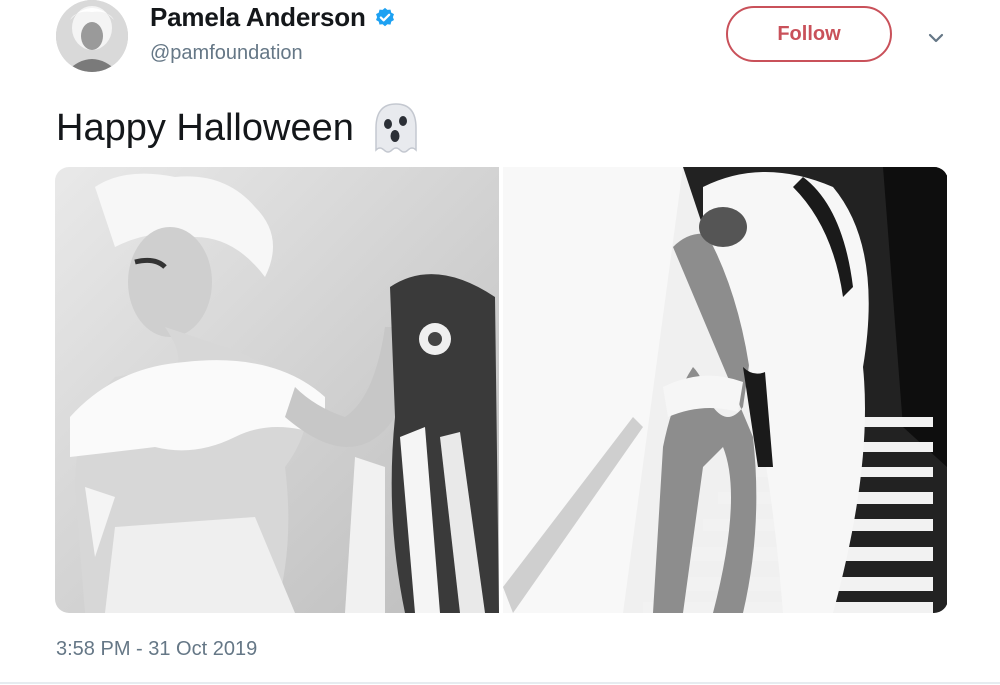  I want to click on user-name-row: Pamela Anderson, so click(273, 17).